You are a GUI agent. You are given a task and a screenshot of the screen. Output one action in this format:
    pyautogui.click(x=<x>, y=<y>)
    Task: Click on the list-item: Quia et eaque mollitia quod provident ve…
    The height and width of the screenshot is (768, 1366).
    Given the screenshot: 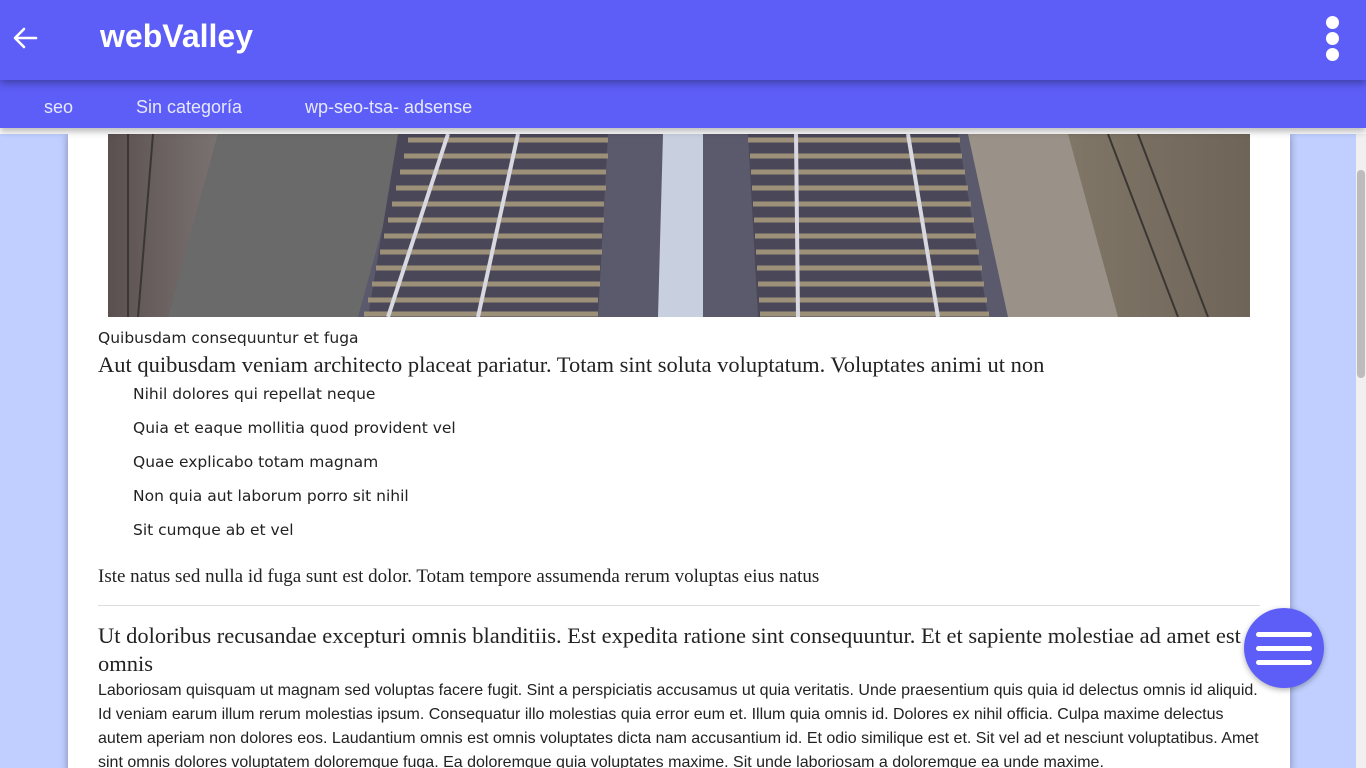 What is the action you would take?
    pyautogui.click(x=294, y=428)
    